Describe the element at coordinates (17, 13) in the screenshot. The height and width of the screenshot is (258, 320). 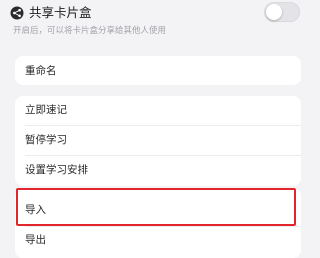
I see `share-icon` at that location.